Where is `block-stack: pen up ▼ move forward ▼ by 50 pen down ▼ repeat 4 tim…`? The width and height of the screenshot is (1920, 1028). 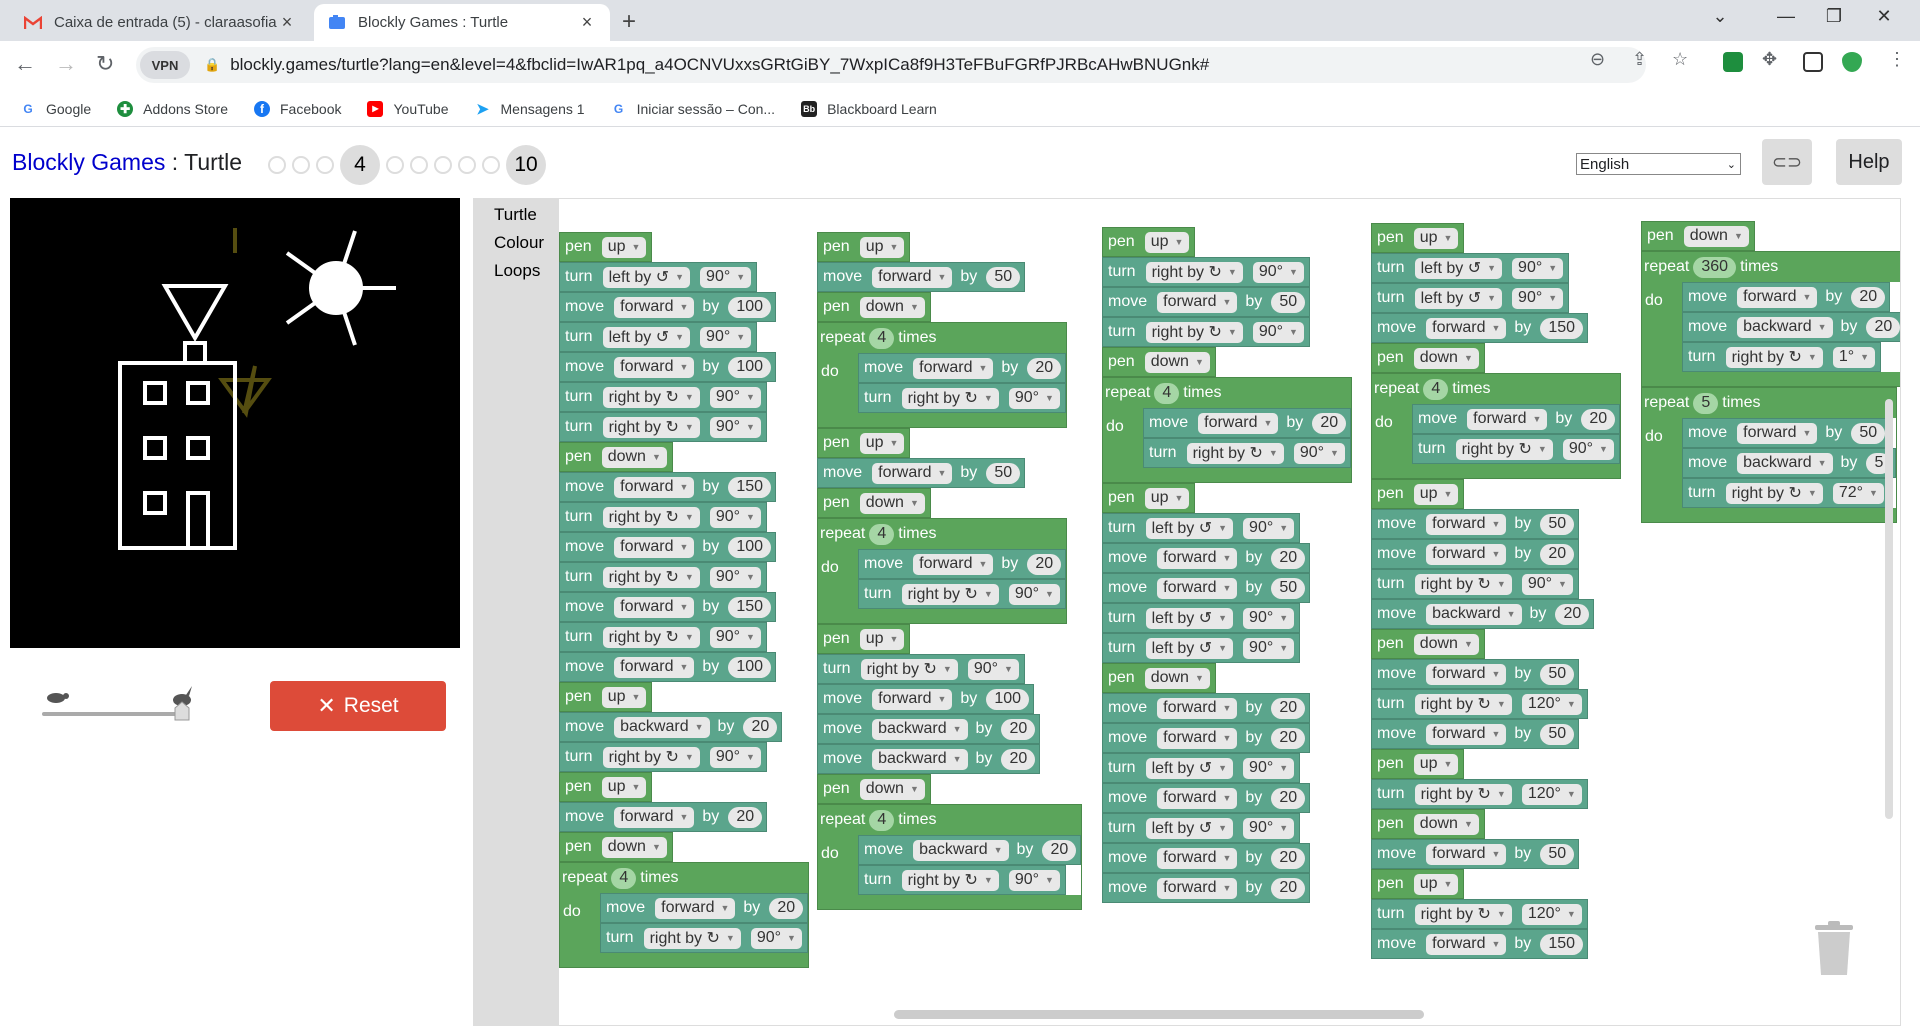 block-stack: pen up ▼ move forward ▼ by 50 pen down ▼ repeat 4 tim… is located at coordinates (950, 571).